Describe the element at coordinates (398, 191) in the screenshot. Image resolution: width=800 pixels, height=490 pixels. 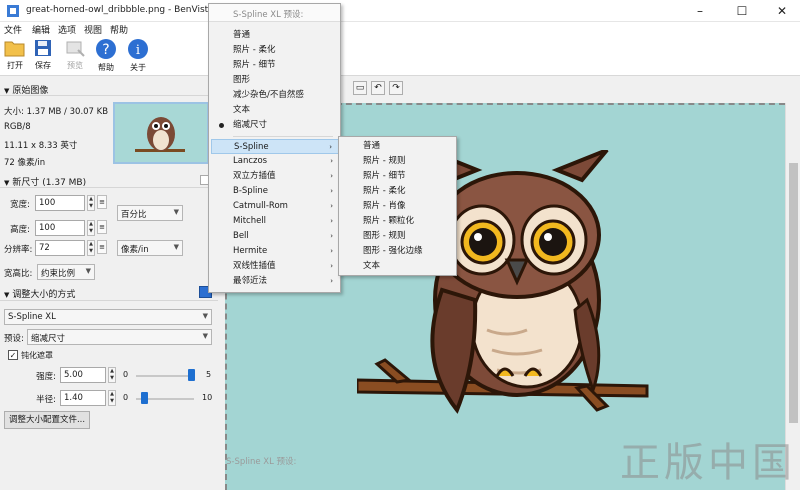
I see `spline-item-photo-soft: 照片 - 柔化` at that location.